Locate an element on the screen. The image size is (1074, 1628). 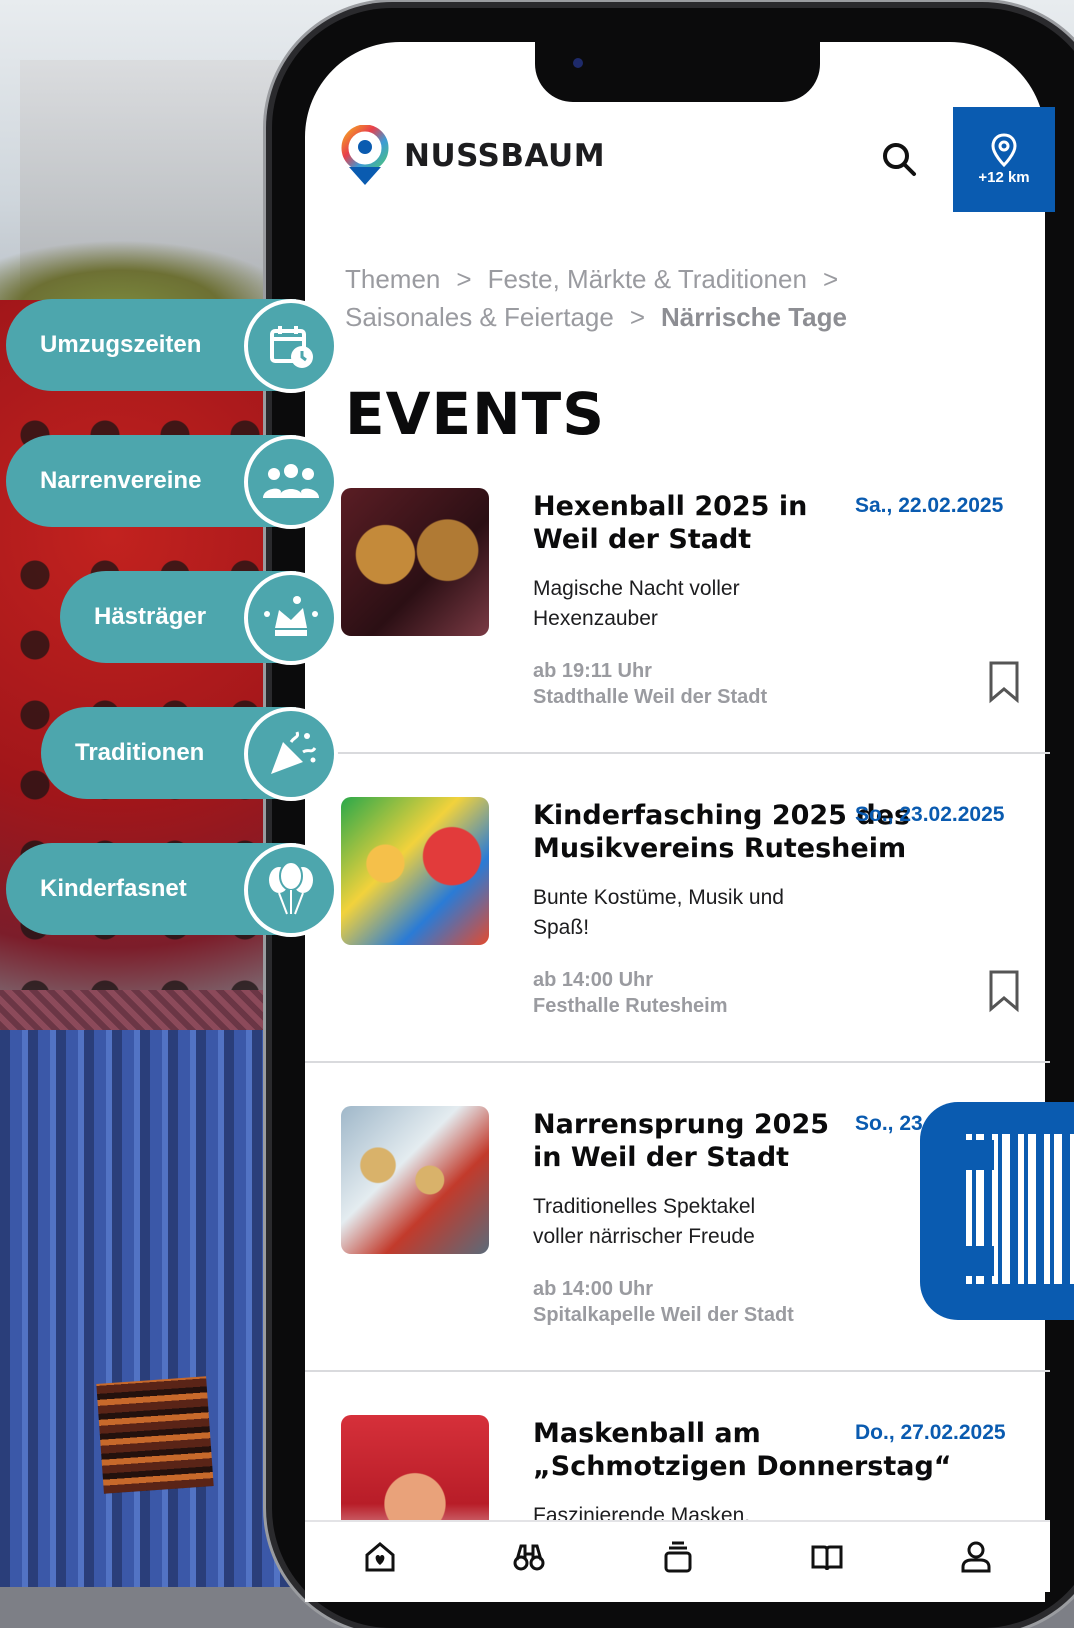
book-icon is located at coordinates (826, 1558).